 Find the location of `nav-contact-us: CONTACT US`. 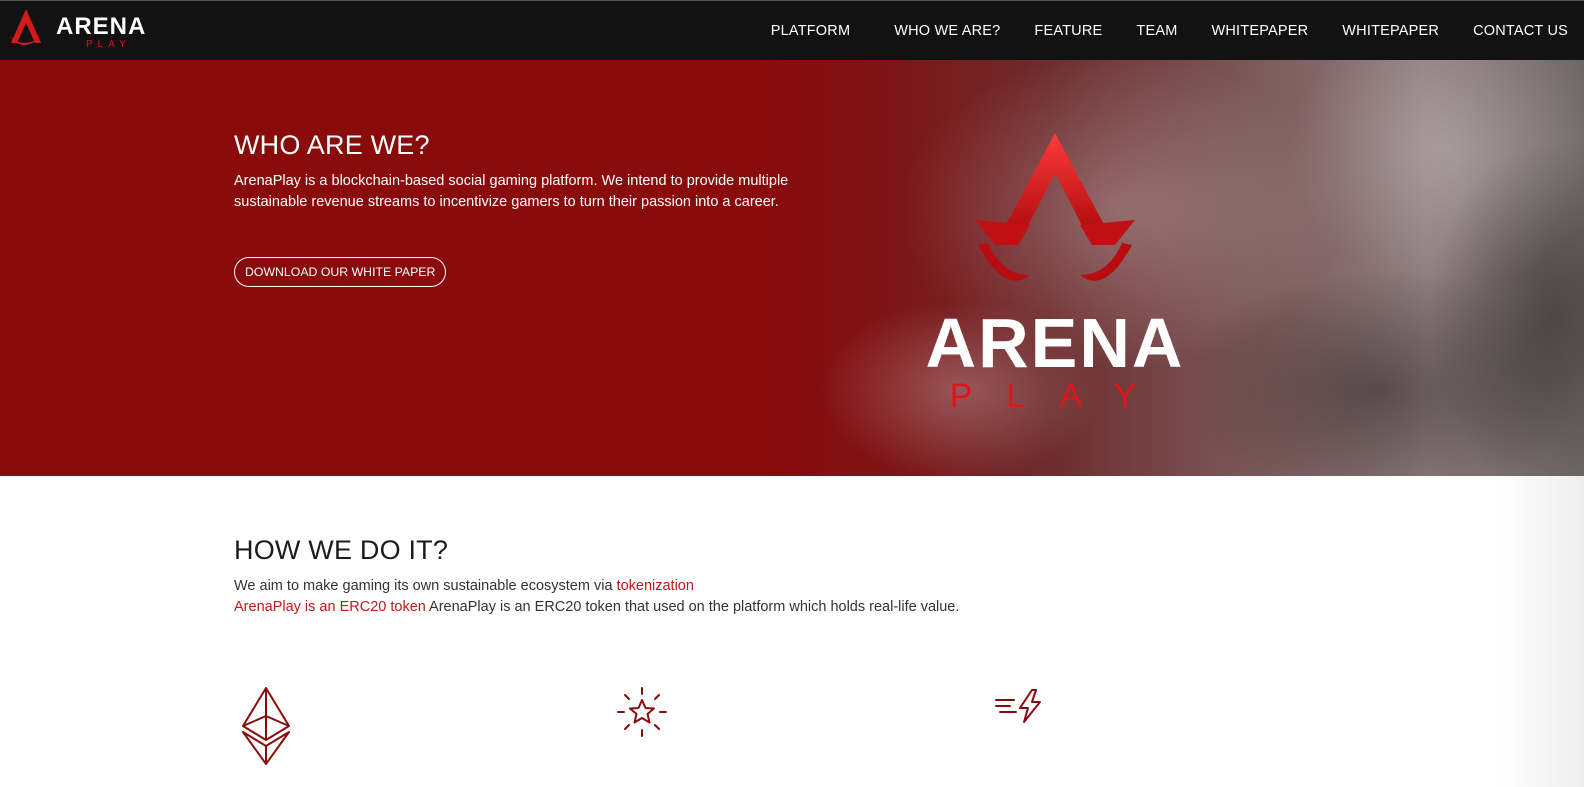

nav-contact-us: CONTACT US is located at coordinates (1520, 31).